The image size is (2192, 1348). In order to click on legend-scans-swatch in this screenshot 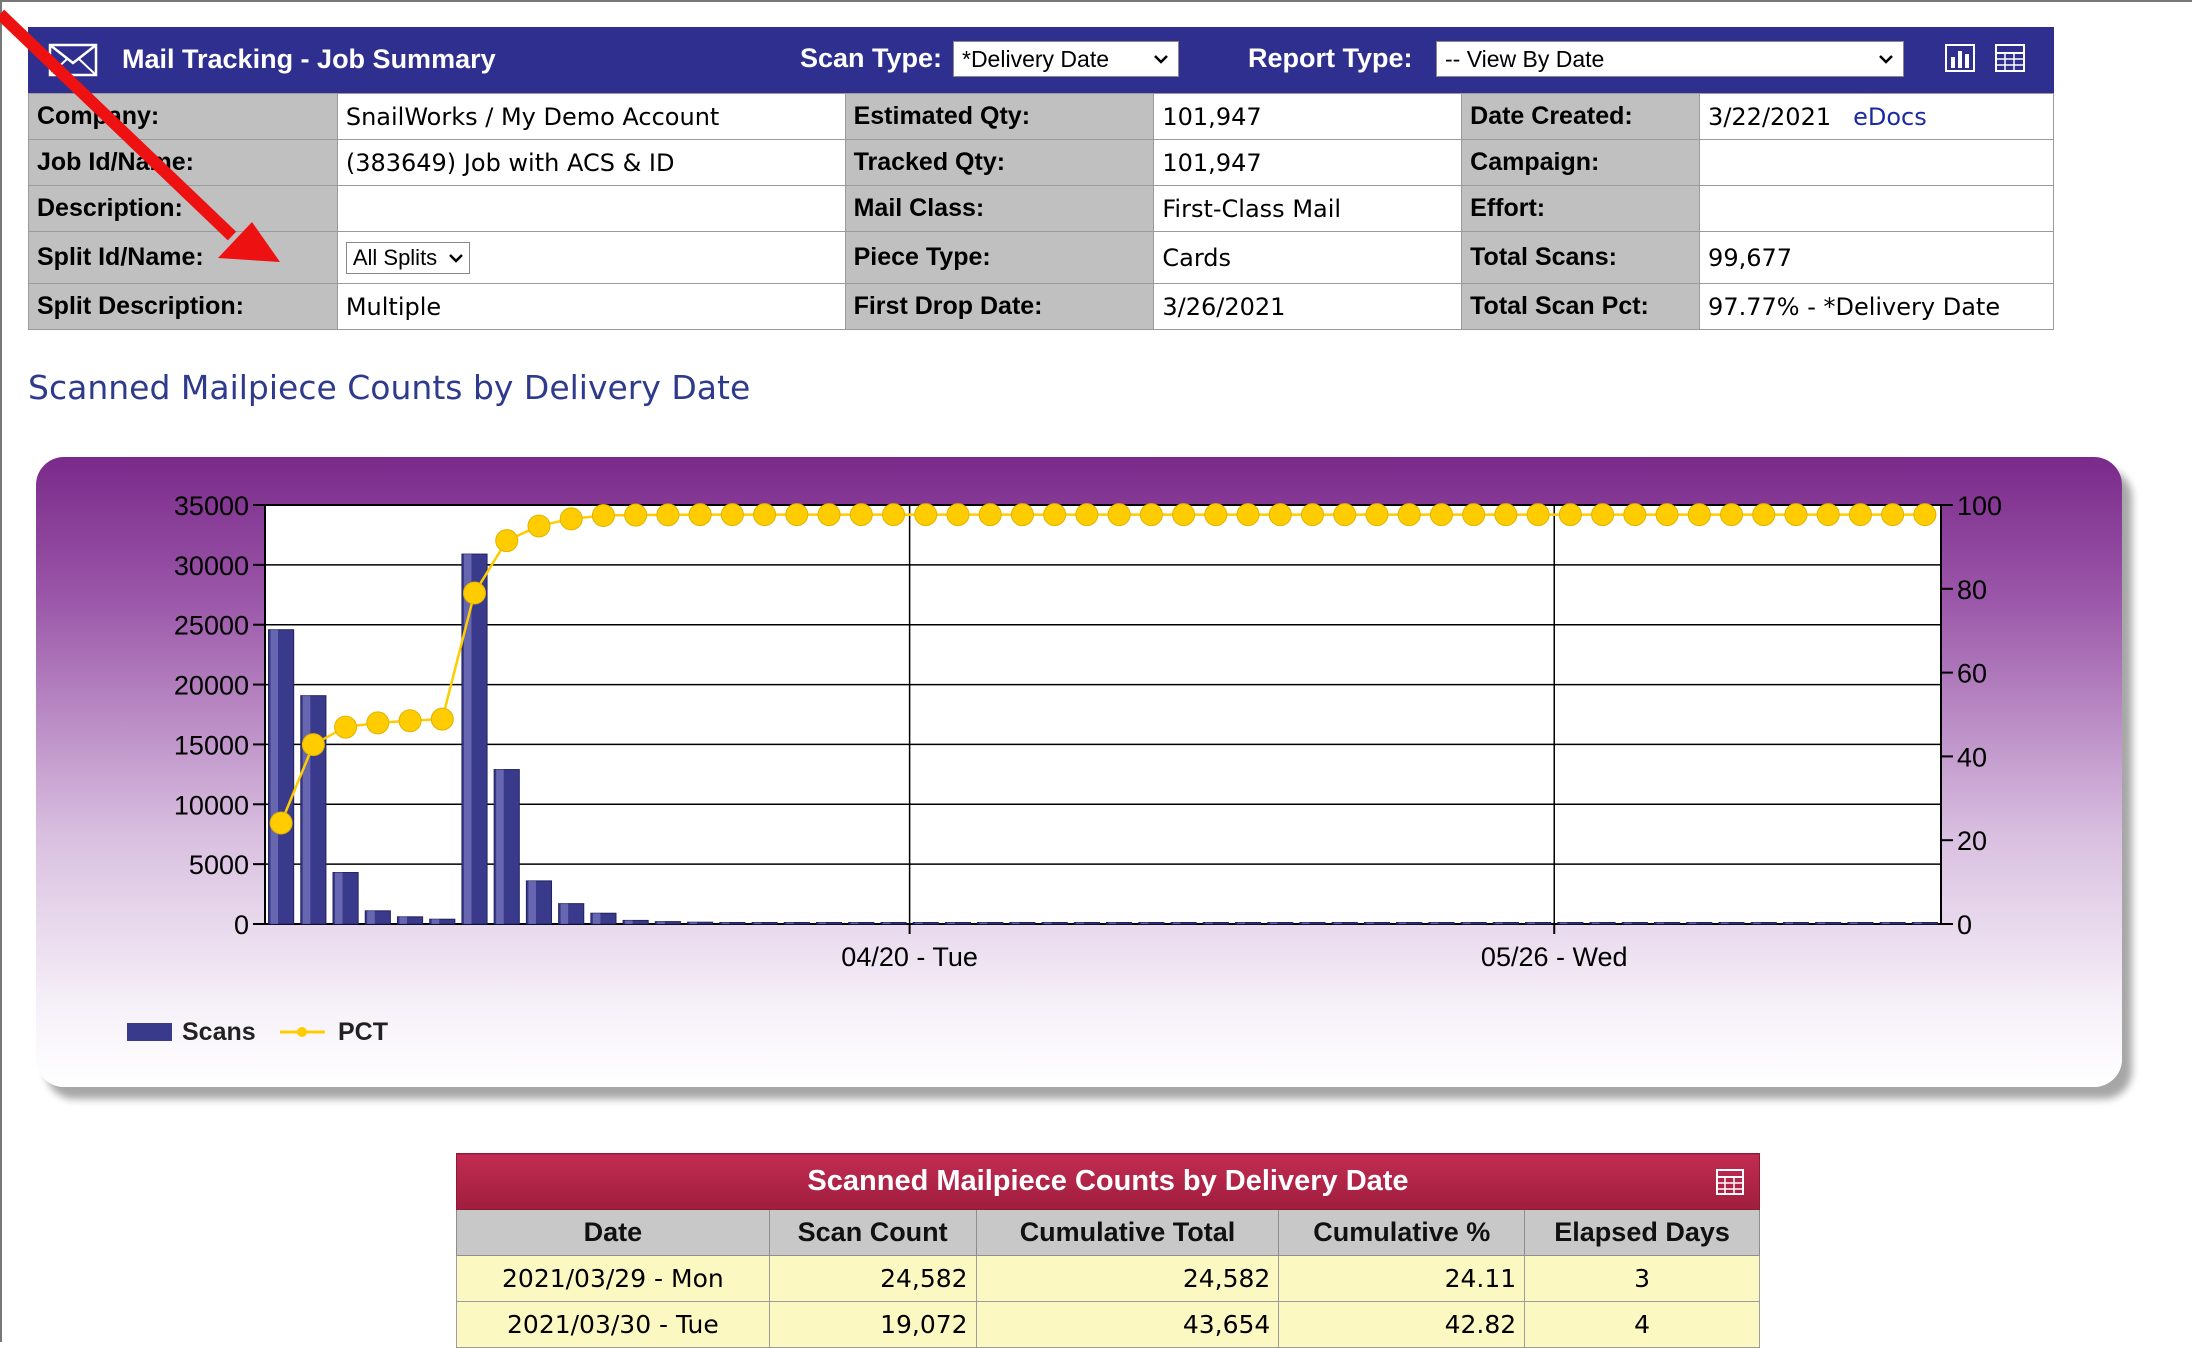, I will do `click(149, 1032)`.